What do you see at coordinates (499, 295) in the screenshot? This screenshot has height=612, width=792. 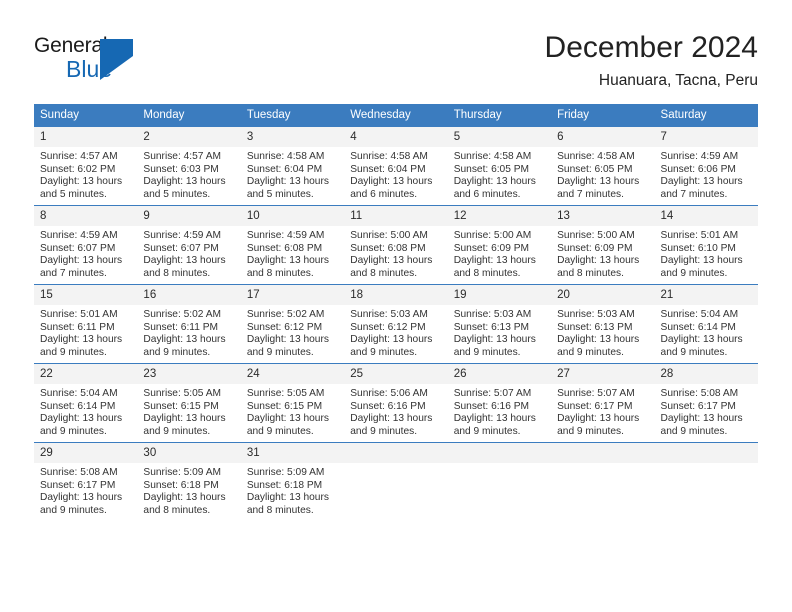 I see `day-number: 19` at bounding box center [499, 295].